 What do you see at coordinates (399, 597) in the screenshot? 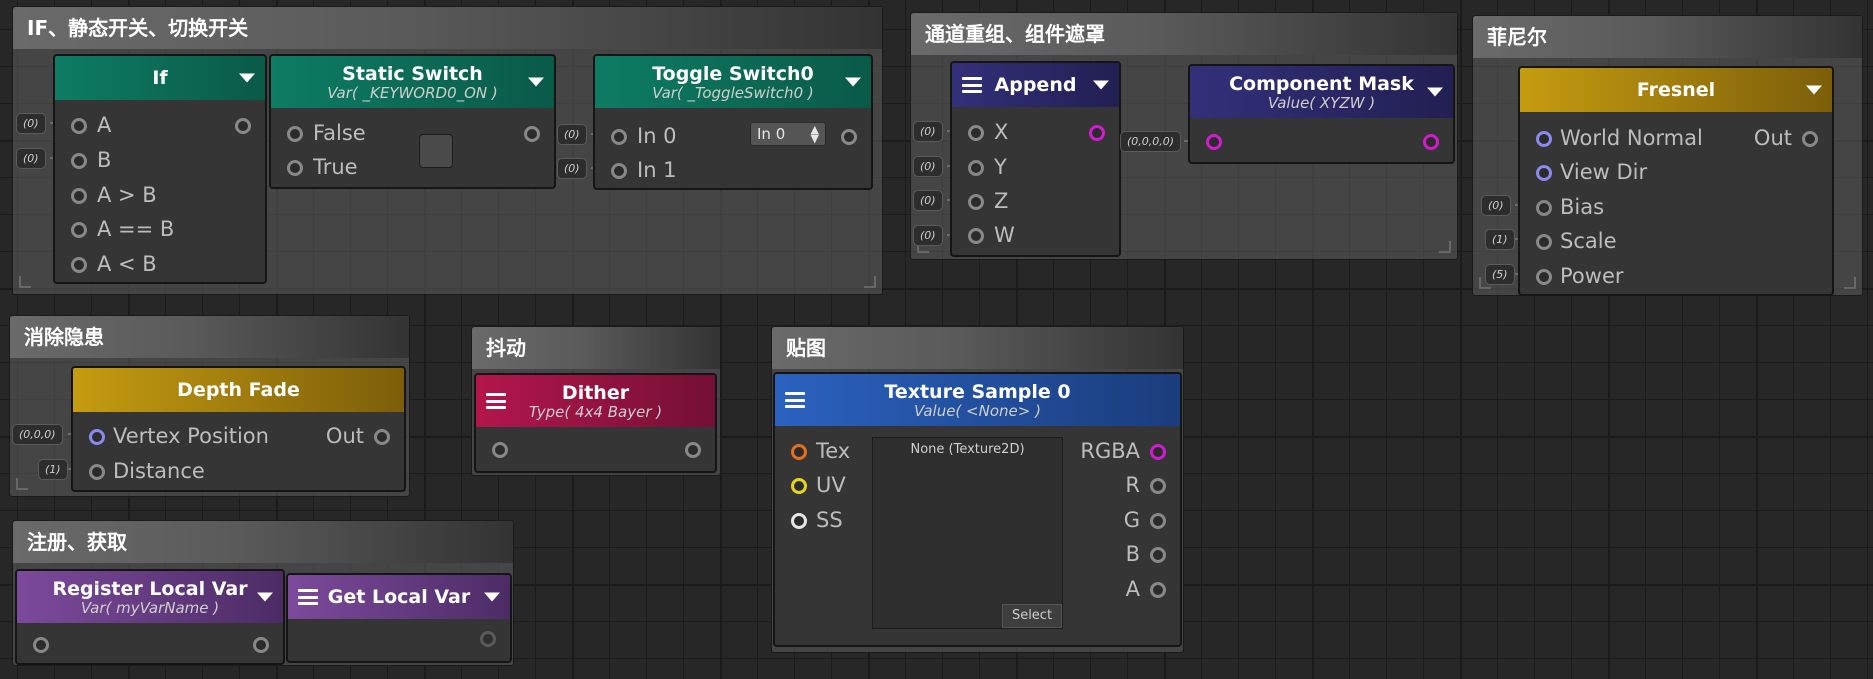
I see `node-header: Get Local Var` at bounding box center [399, 597].